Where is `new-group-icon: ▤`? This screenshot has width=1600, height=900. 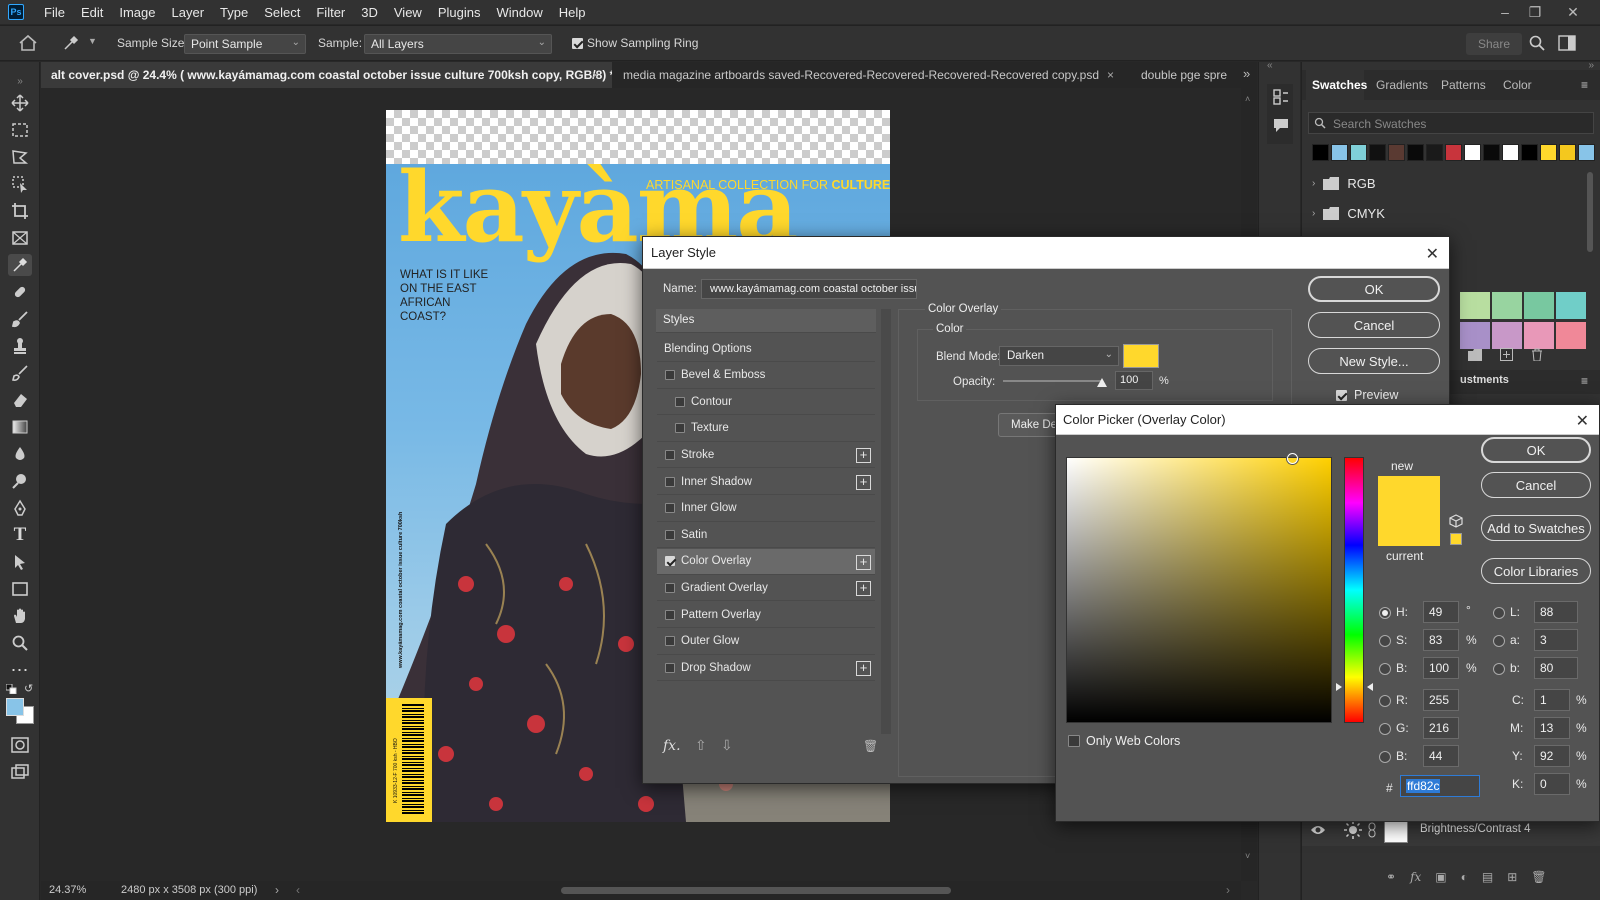
new-group-icon: ▤ is located at coordinates (1487, 877).